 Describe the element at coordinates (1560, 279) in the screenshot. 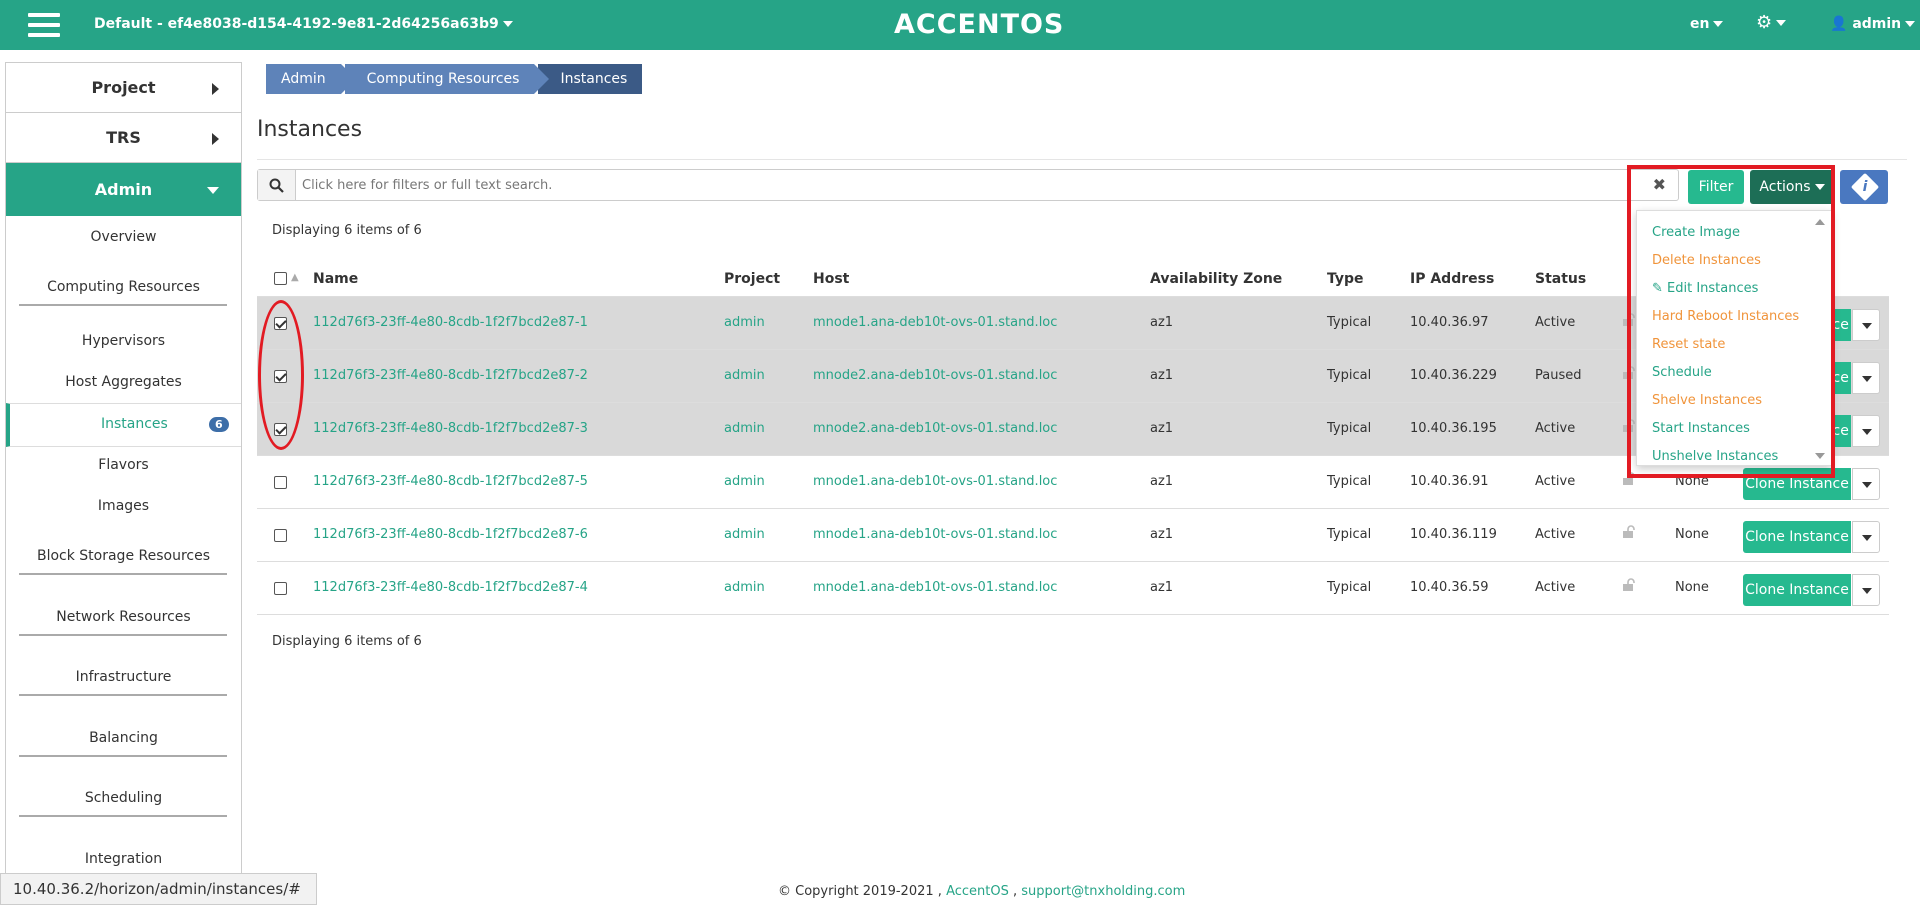

I see `column-status: Status` at that location.